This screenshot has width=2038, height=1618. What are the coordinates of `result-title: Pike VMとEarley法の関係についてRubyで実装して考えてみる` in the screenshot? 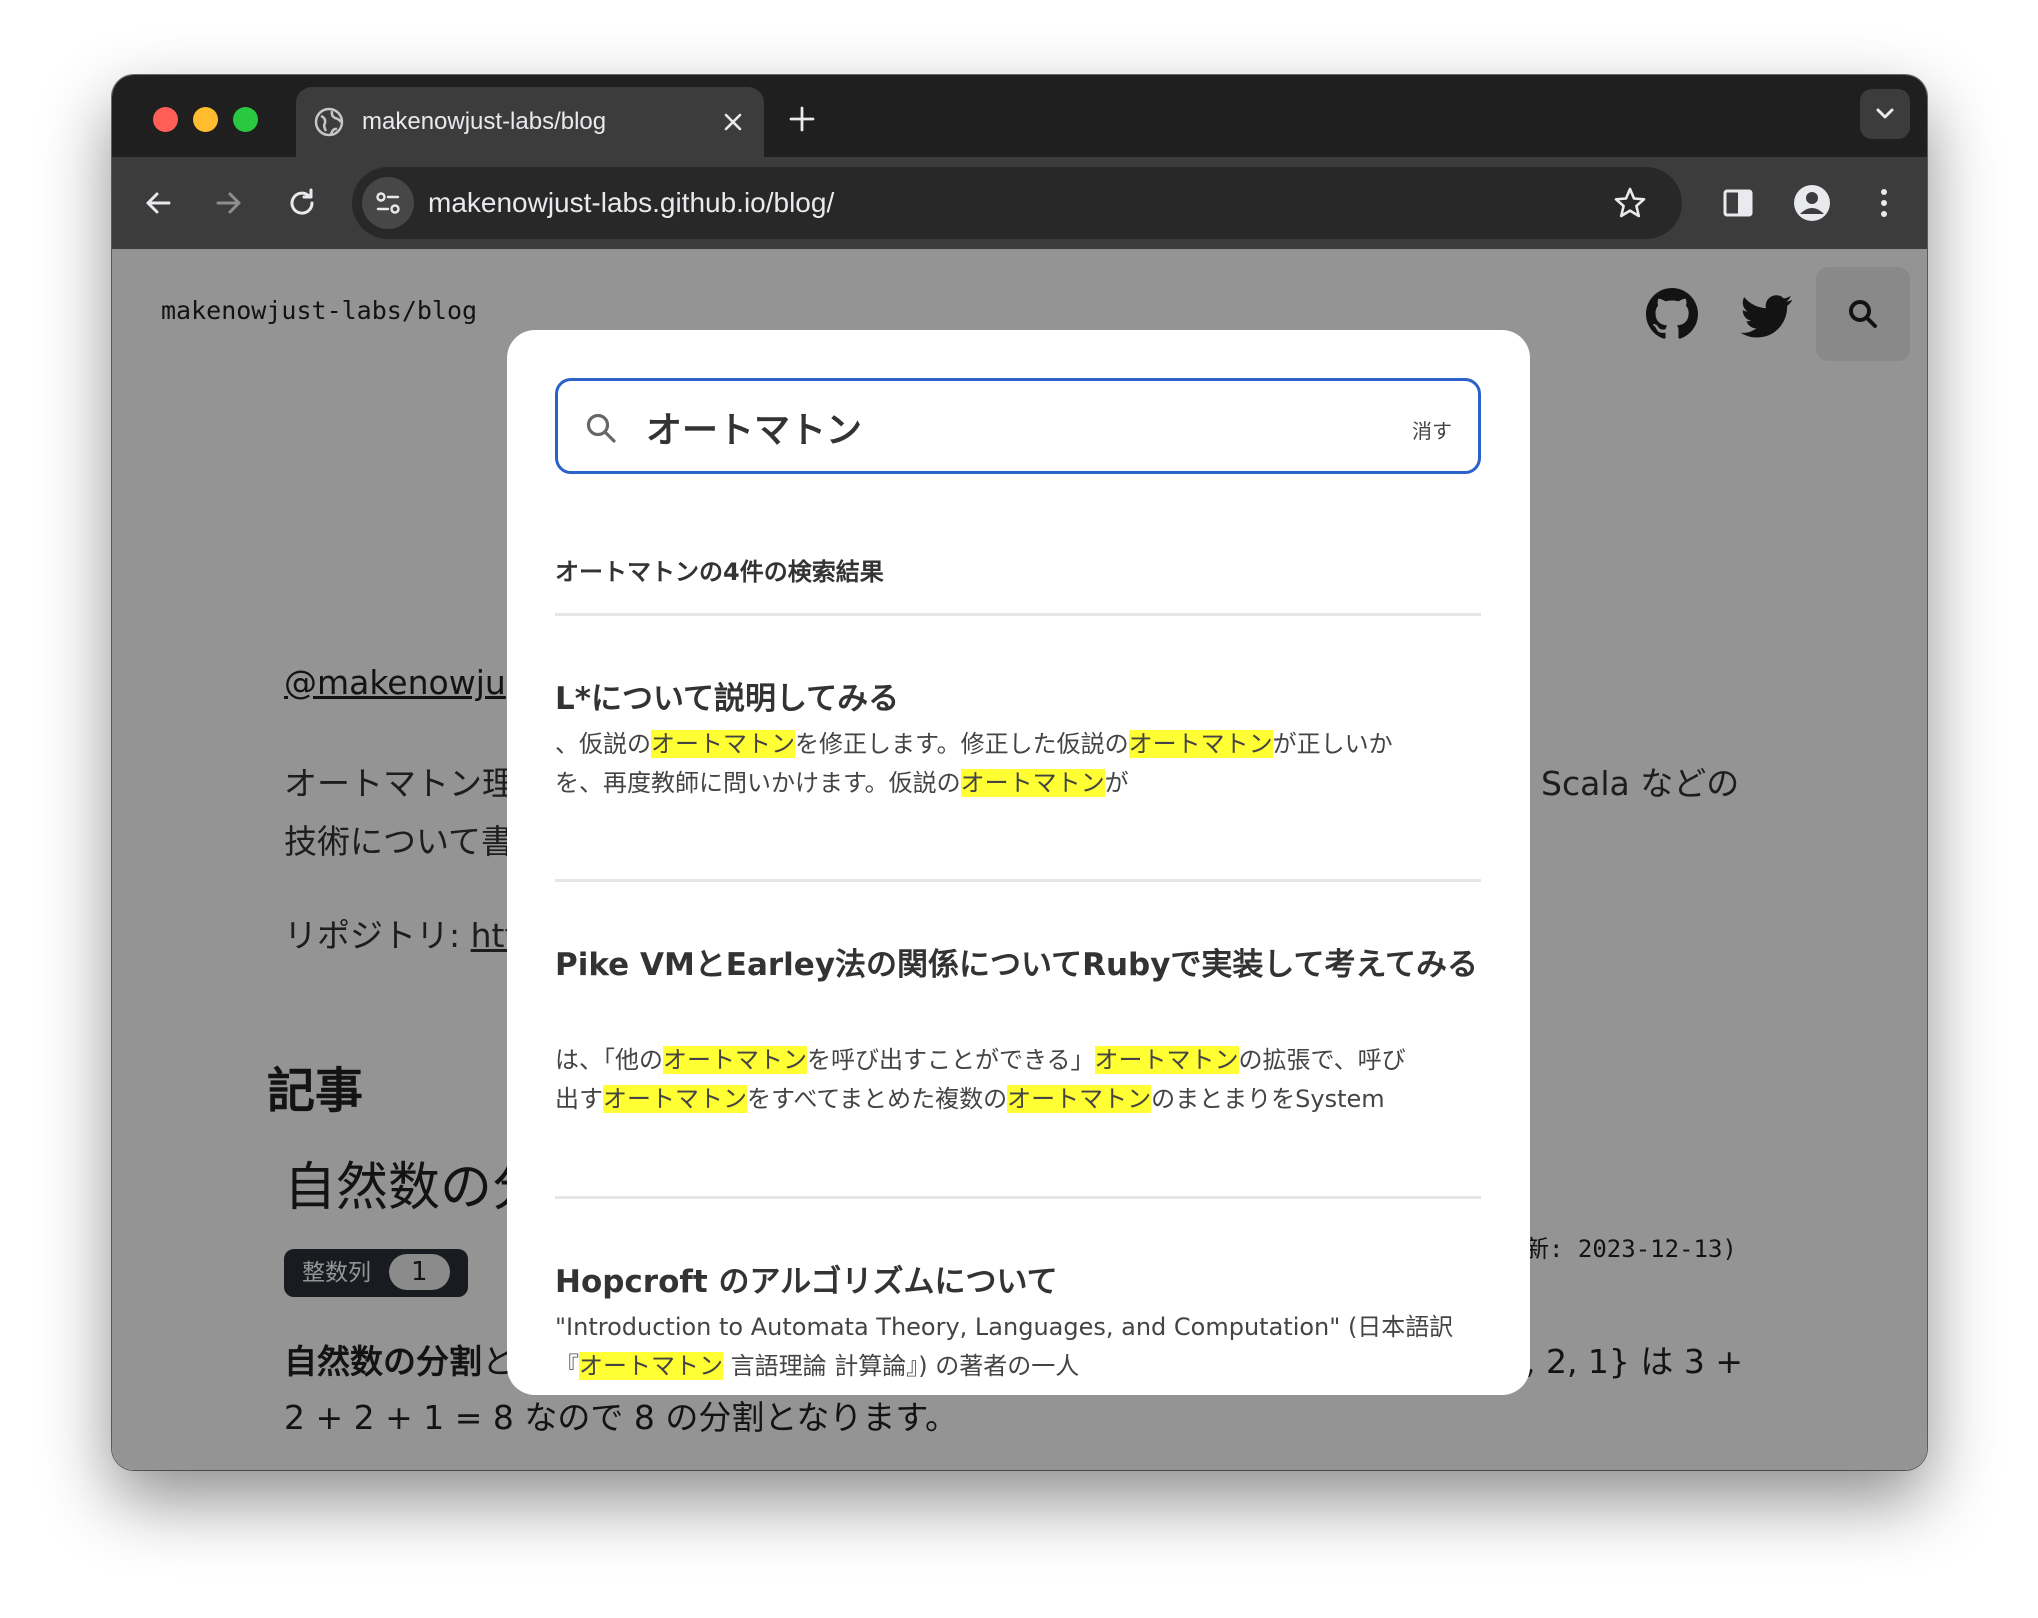 It's located at (1018, 965).